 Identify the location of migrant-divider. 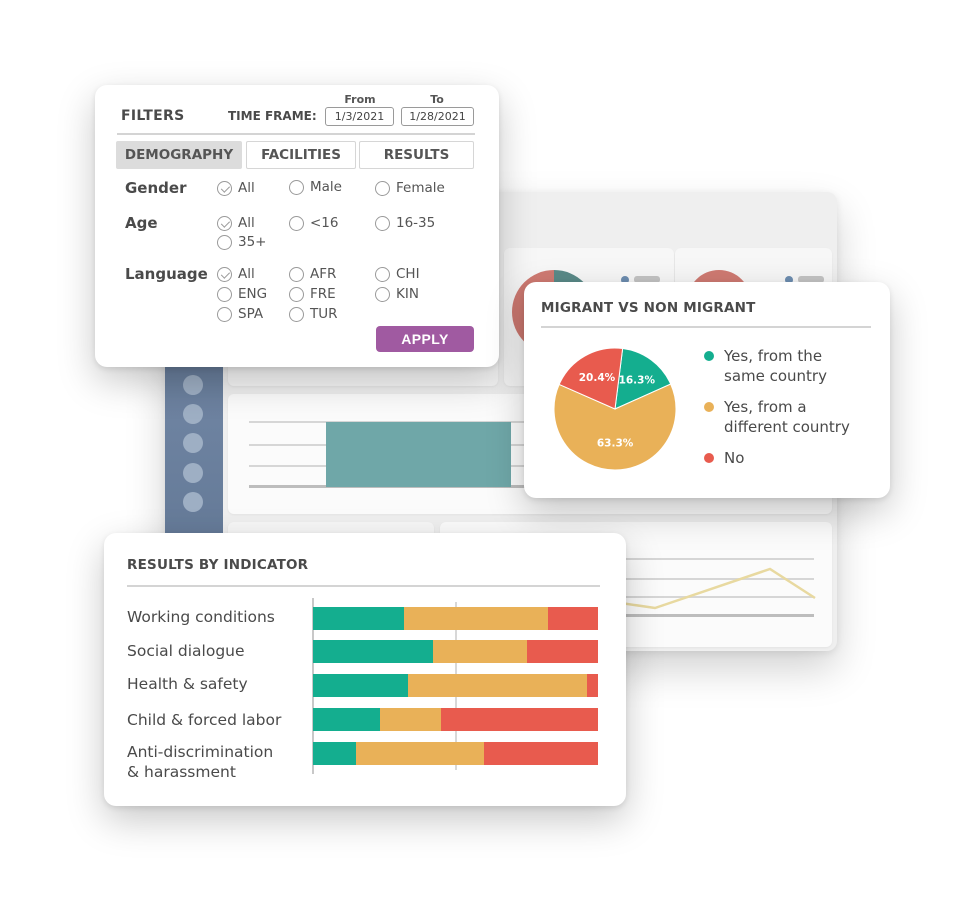
(706, 327).